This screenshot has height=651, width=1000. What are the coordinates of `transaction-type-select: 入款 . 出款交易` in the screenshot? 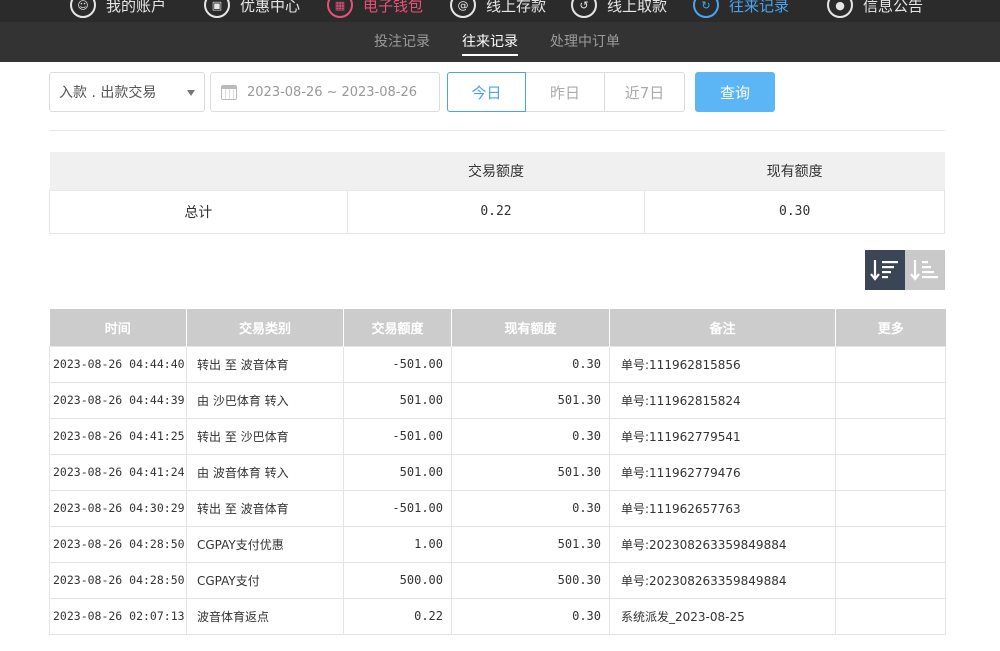 It's located at (127, 92).